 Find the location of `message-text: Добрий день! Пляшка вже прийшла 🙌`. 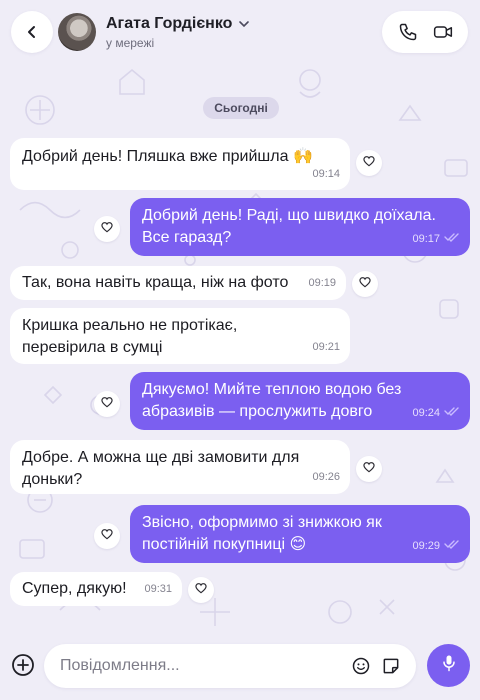

message-text: Добрий день! Пляшка вже прийшла 🙌 is located at coordinates (167, 156).